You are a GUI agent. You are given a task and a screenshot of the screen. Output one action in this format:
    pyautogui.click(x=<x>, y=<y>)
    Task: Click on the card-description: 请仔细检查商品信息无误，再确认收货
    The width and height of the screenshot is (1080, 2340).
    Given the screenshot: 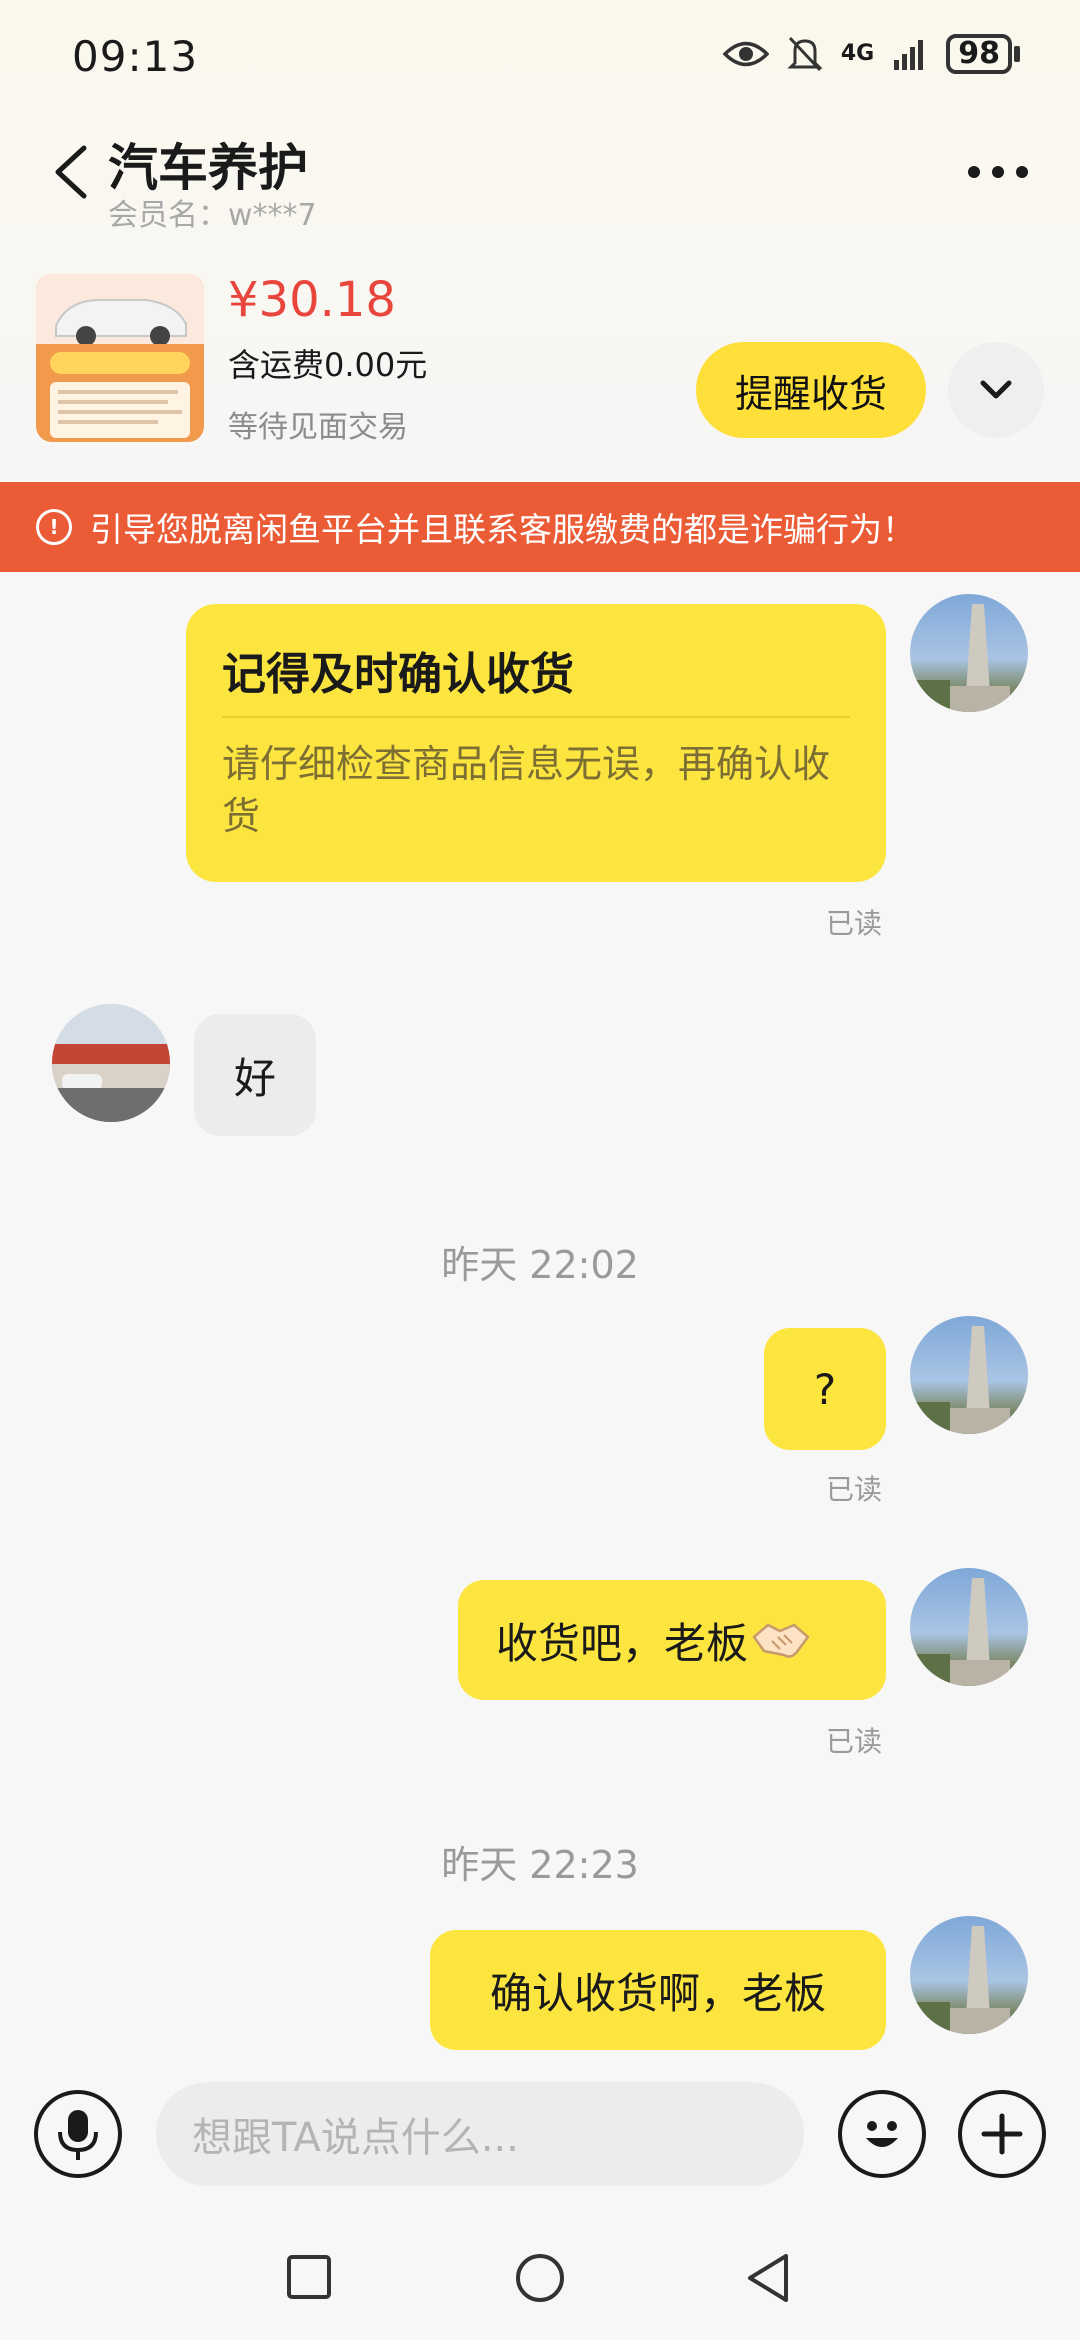 What is the action you would take?
    pyautogui.click(x=526, y=790)
    